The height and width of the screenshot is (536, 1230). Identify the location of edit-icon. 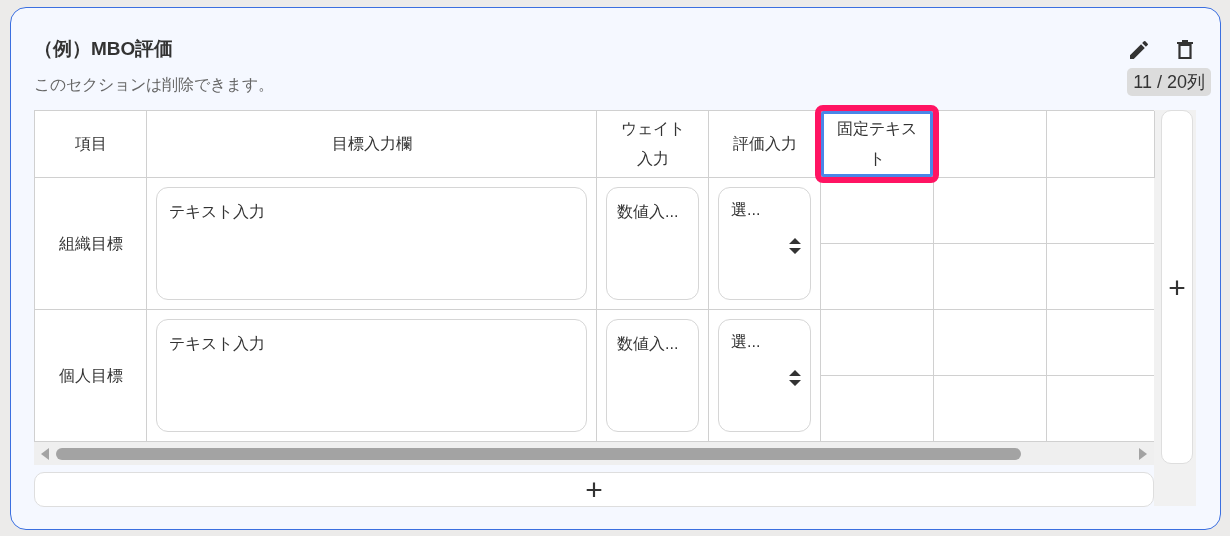
(1139, 50).